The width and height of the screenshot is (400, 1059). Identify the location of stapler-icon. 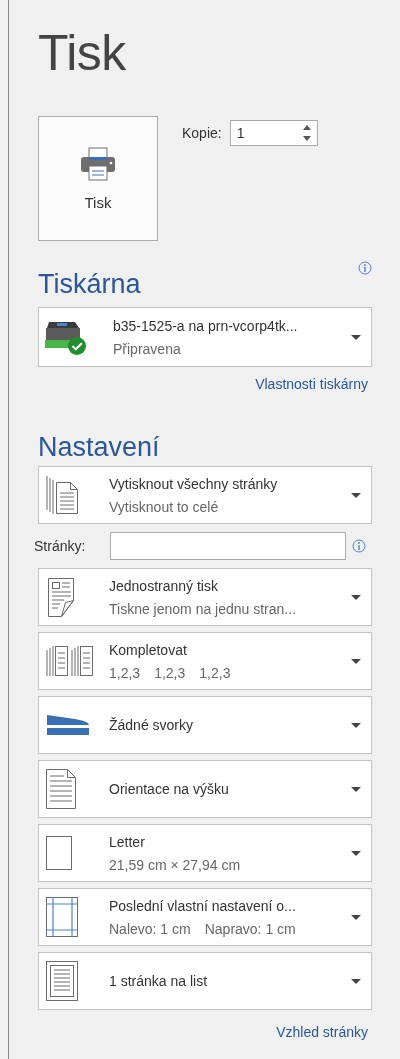
(68, 725).